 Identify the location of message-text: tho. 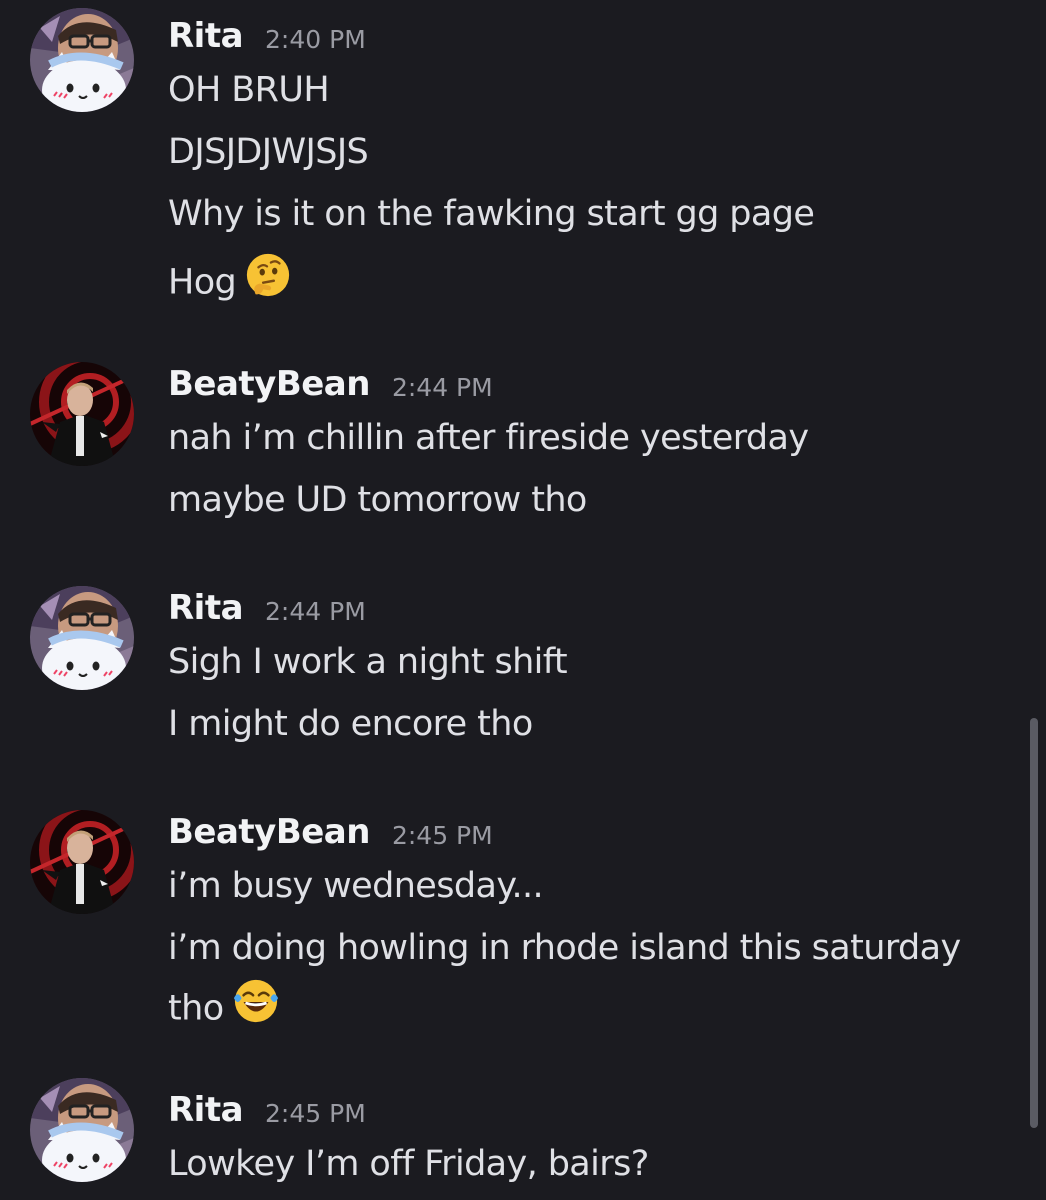
(224, 1004).